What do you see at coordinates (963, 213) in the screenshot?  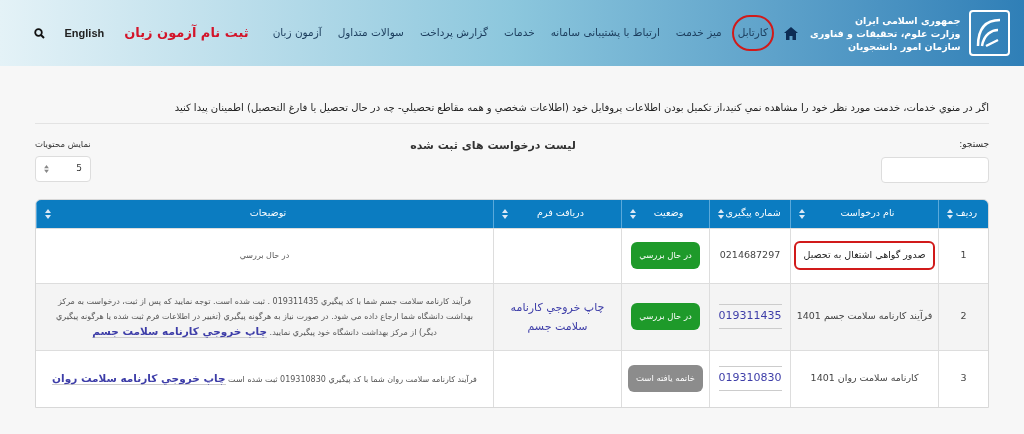 I see `column-header: ردیف` at bounding box center [963, 213].